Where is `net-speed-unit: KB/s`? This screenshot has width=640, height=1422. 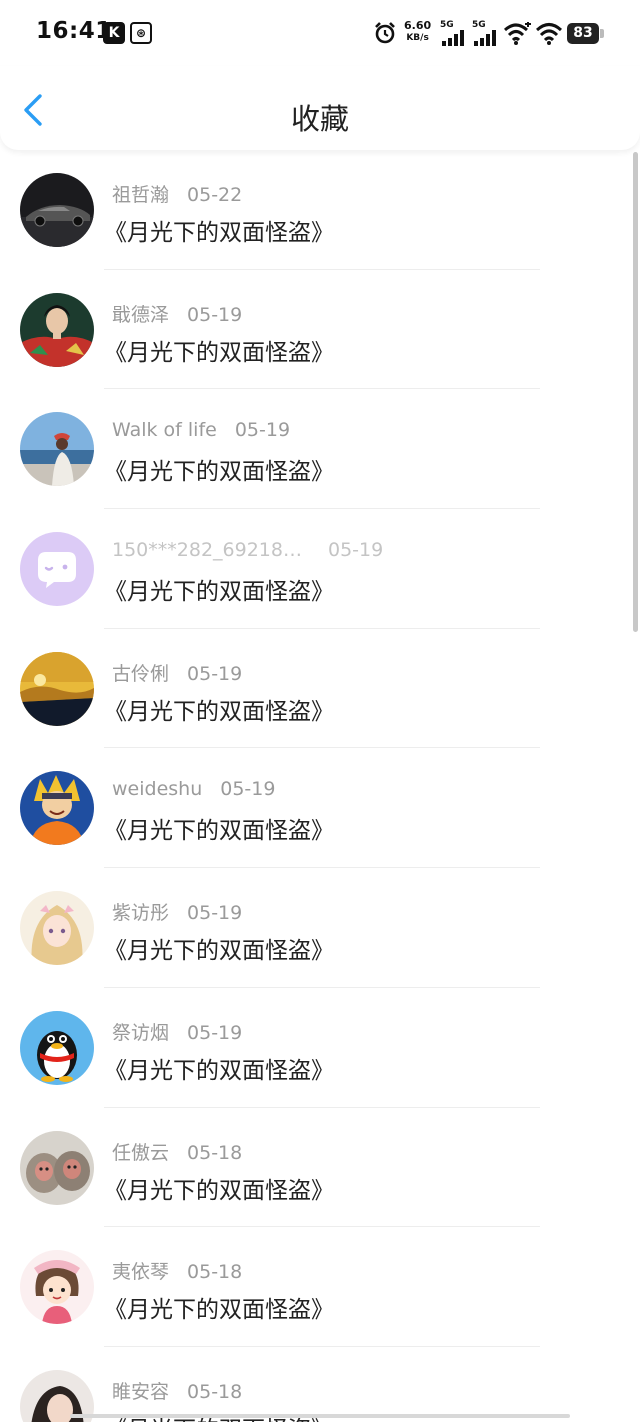
net-speed-unit: KB/s is located at coordinates (417, 38).